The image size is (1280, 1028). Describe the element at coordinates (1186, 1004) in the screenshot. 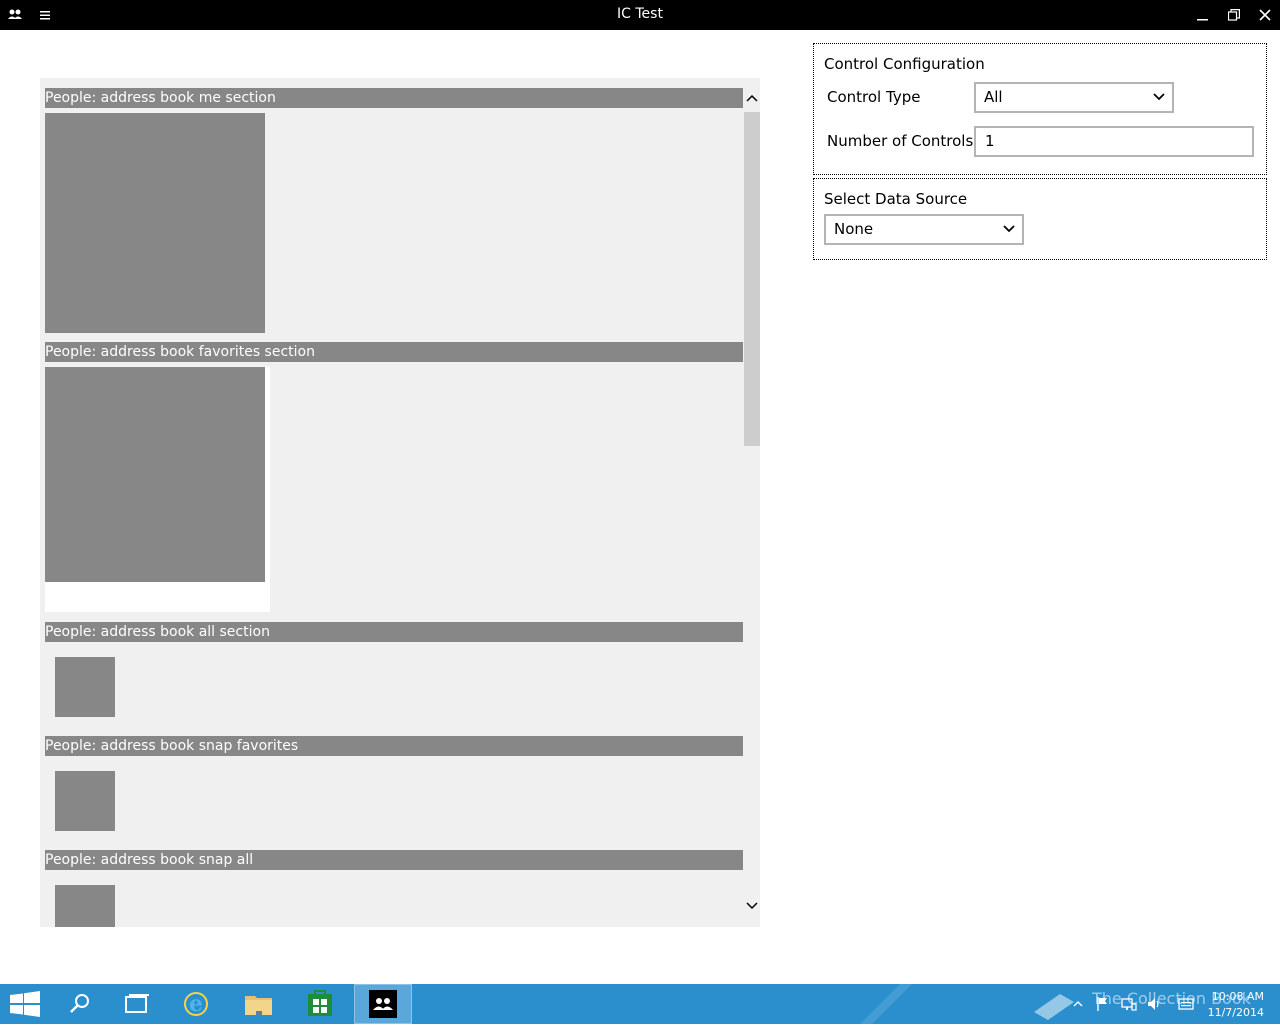

I see `input-keyboard-icon` at that location.